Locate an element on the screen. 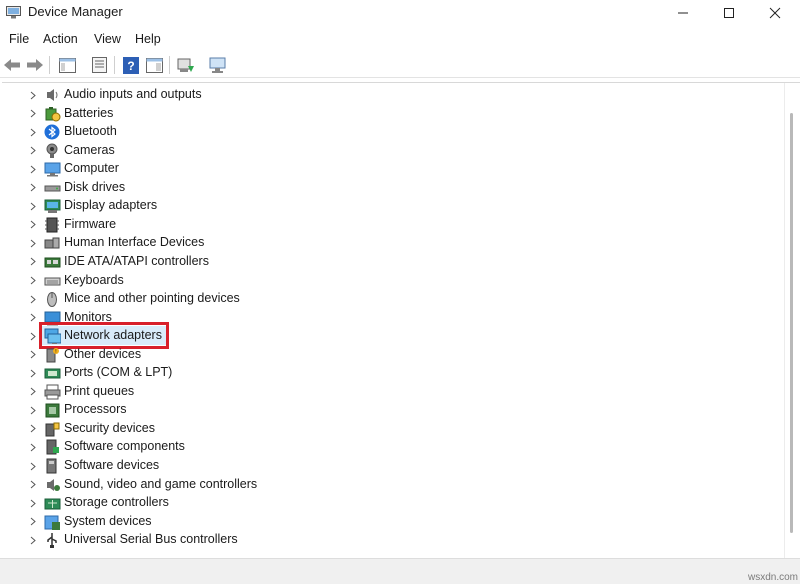 The width and height of the screenshot is (800, 584). tree-item-universal-serial-bus-controllers: Universal Serial Bus controllers is located at coordinates (382, 540).